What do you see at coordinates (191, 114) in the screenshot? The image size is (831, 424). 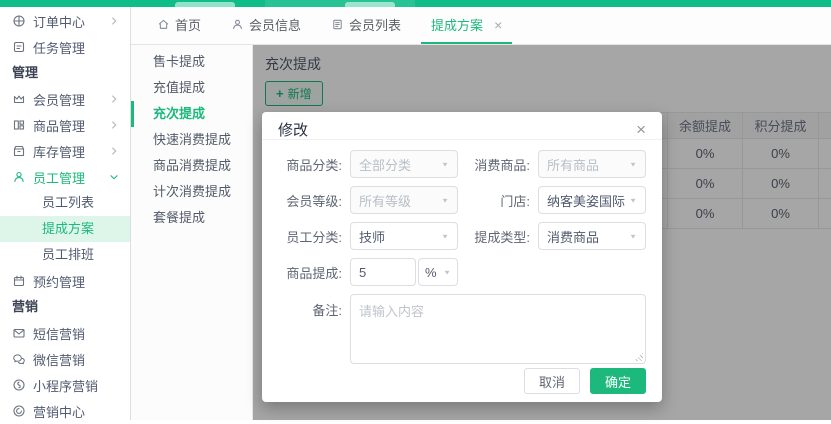 I see `submenu-item-recharge-times: 充次提成` at bounding box center [191, 114].